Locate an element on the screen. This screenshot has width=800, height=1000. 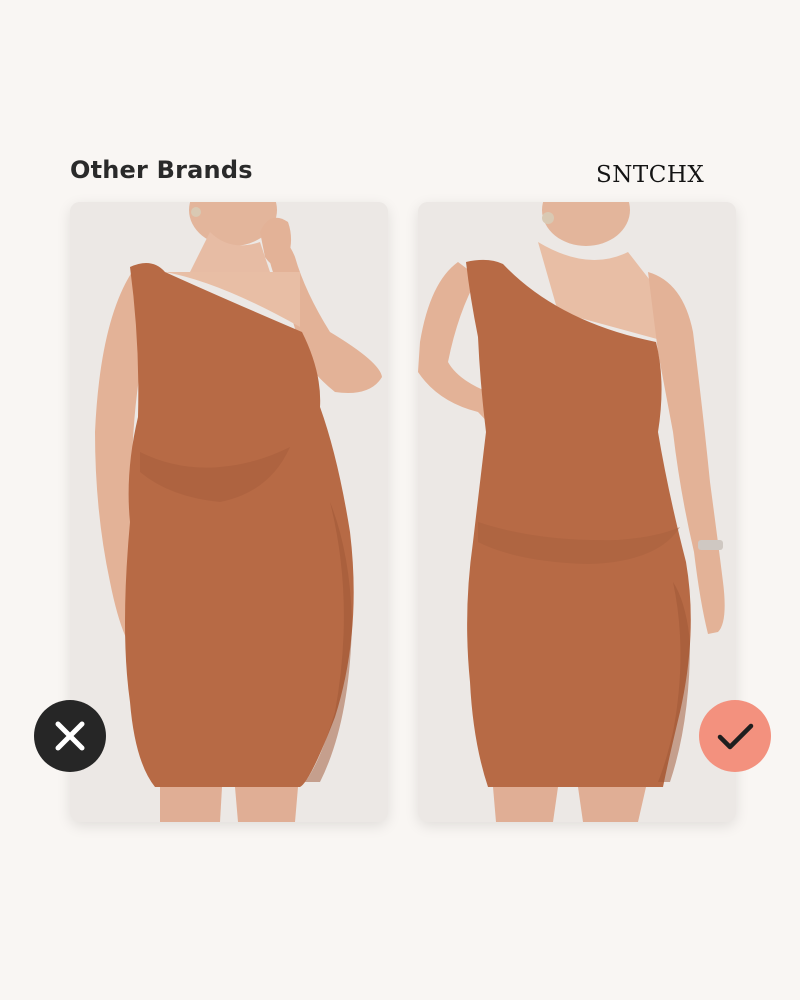
x-icon is located at coordinates (70, 736).